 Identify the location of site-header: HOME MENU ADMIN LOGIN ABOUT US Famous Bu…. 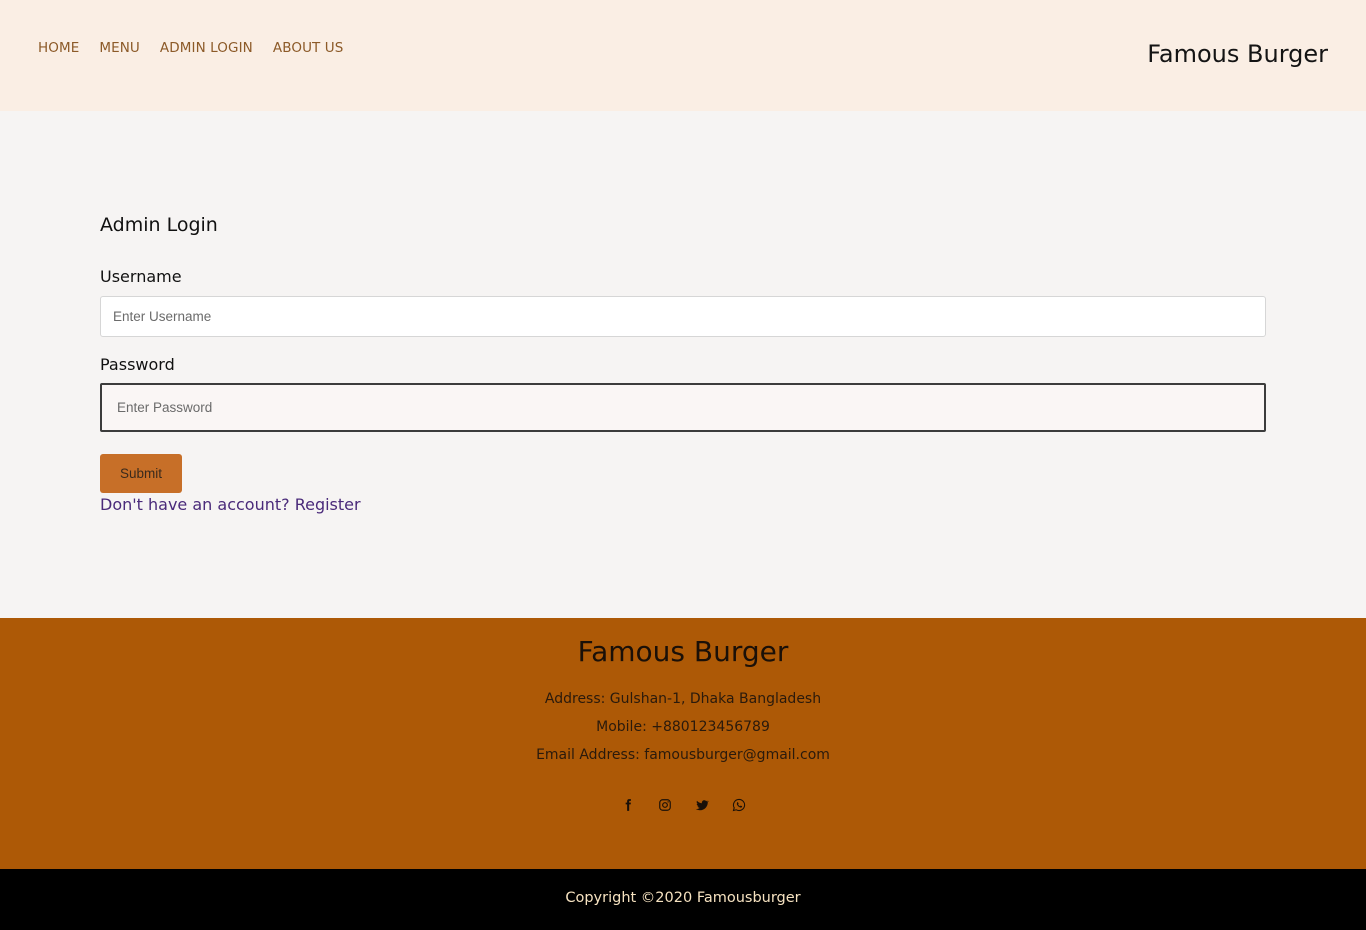
(683, 55).